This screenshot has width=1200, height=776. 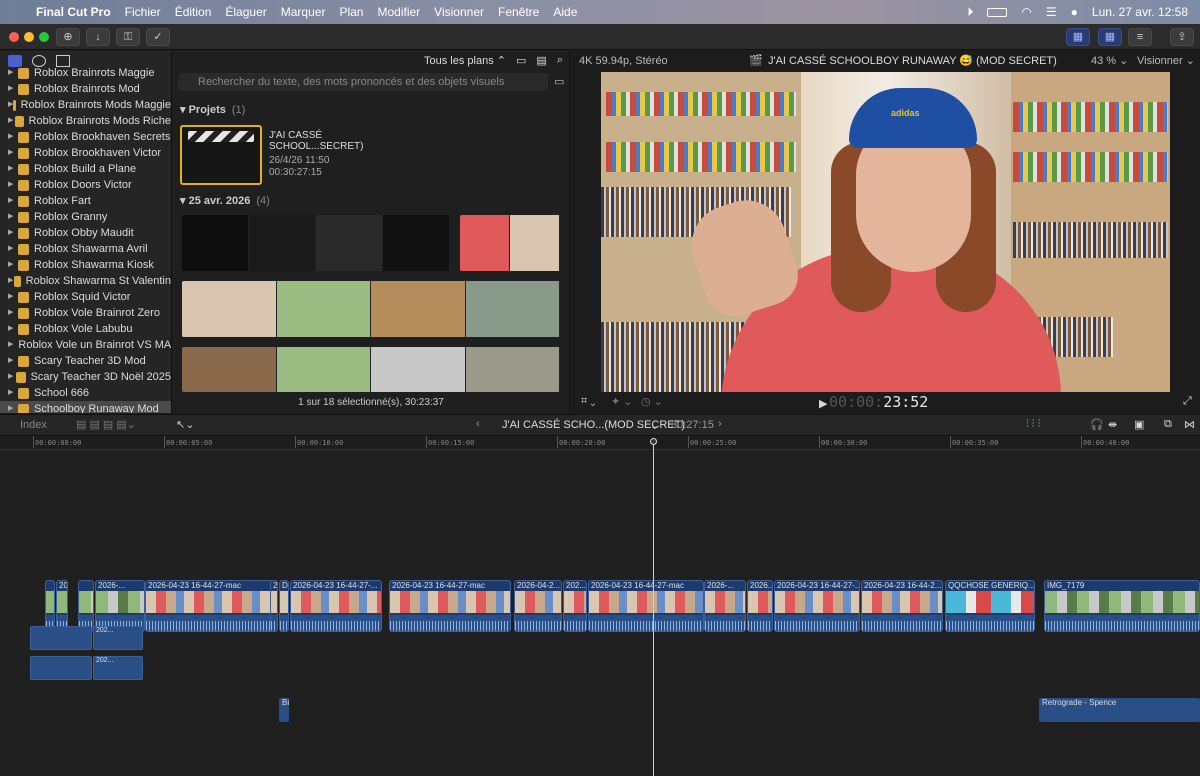 I want to click on broll-clip: Bi, so click(x=284, y=710).